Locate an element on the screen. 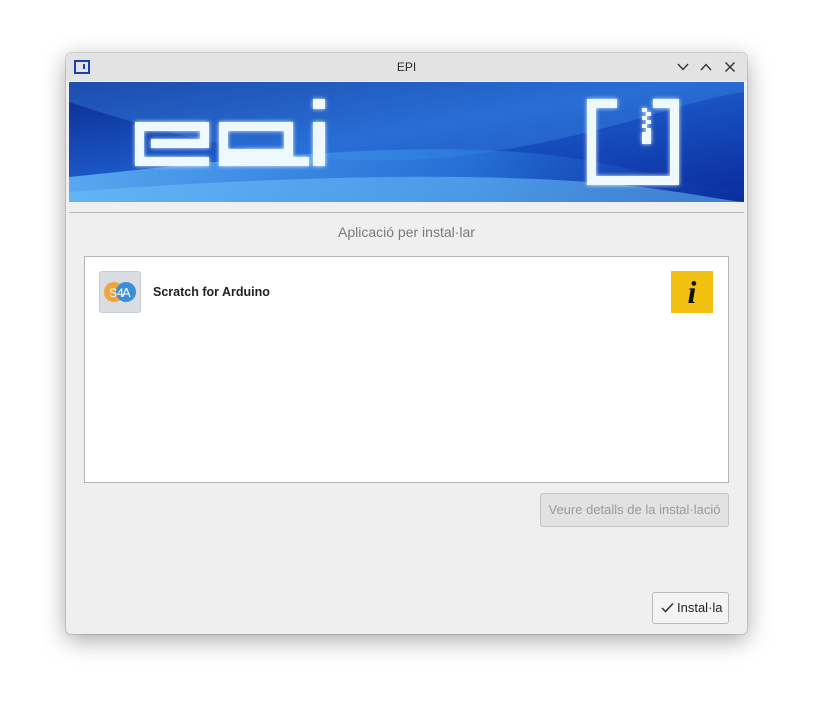  section-subtitle: Aplicació per instal·lar is located at coordinates (406, 232).